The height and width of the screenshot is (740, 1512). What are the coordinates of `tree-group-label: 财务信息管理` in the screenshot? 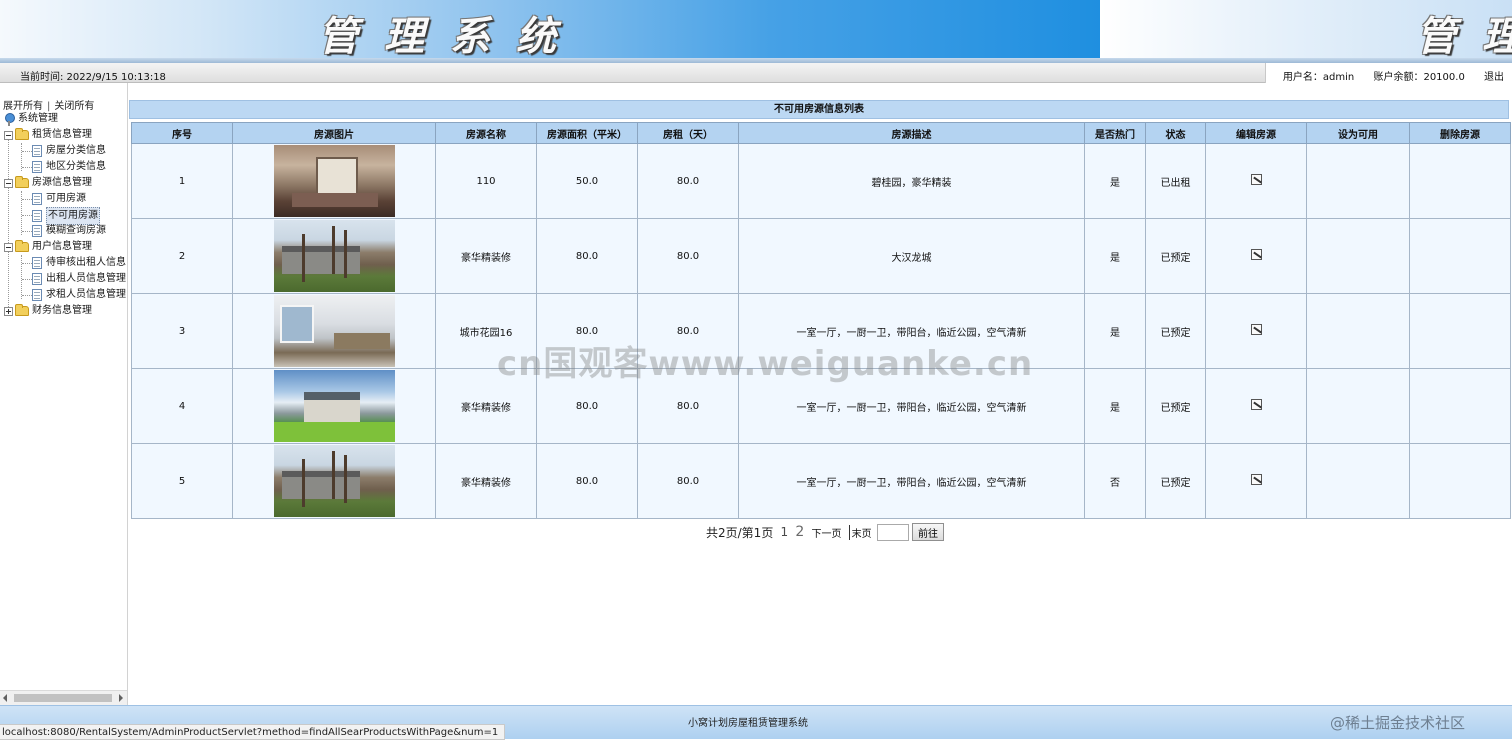 It's located at (62, 310).